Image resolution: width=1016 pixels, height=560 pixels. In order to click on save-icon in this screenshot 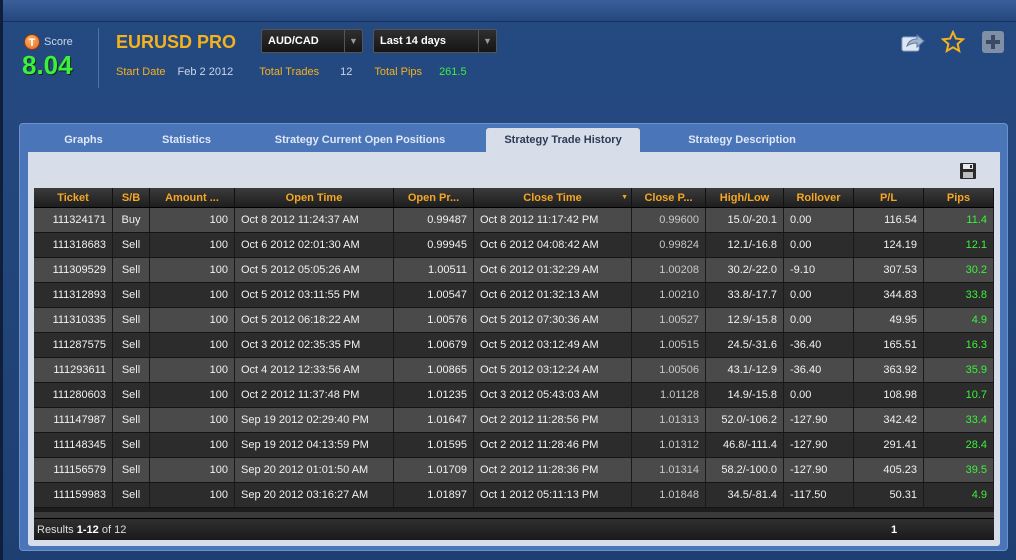, I will do `click(968, 171)`.